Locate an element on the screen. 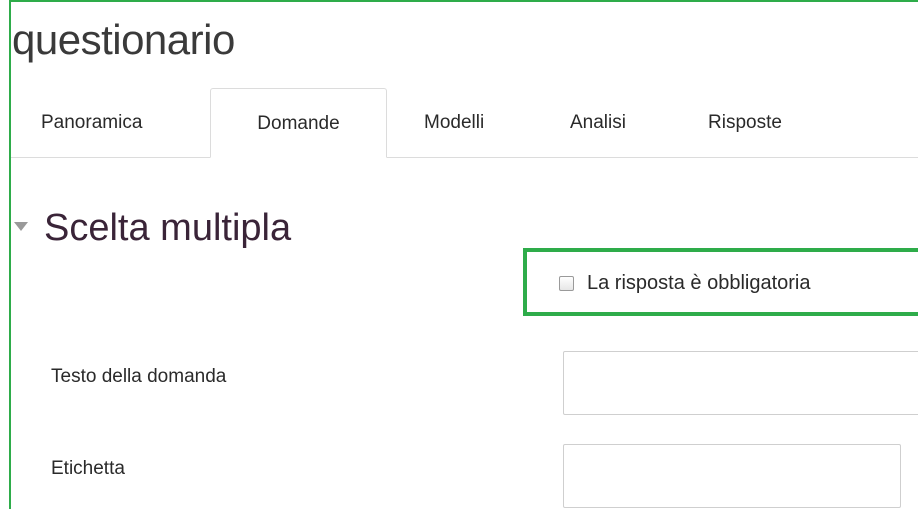 Image resolution: width=918 pixels, height=509 pixels. tab-panoramica: Panoramica is located at coordinates (91, 123).